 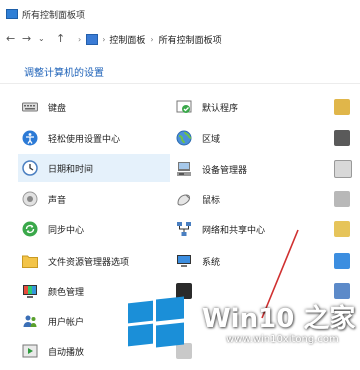 I want to click on watermark: Win10 之家 www.win10xitong.com, so click(x=239, y=326).